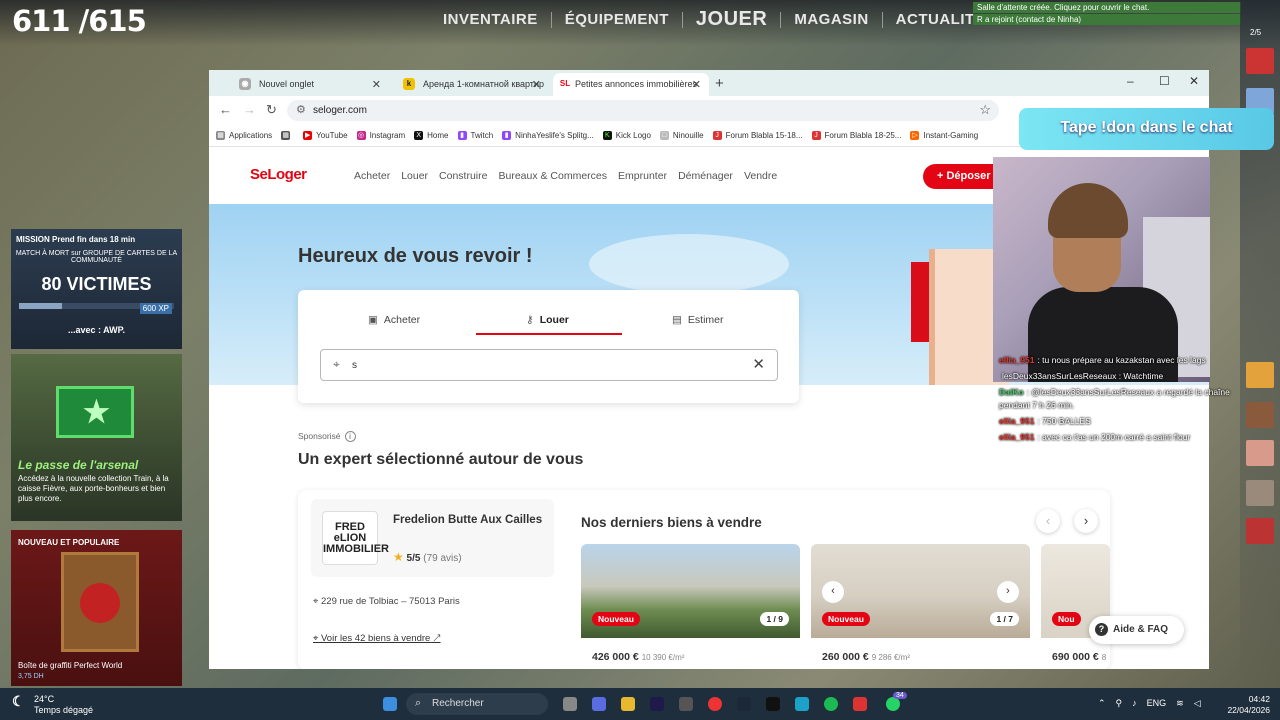 This screenshot has height=720, width=1280. I want to click on game-nav-equipement: ÉQUIPEMENT, so click(617, 19).